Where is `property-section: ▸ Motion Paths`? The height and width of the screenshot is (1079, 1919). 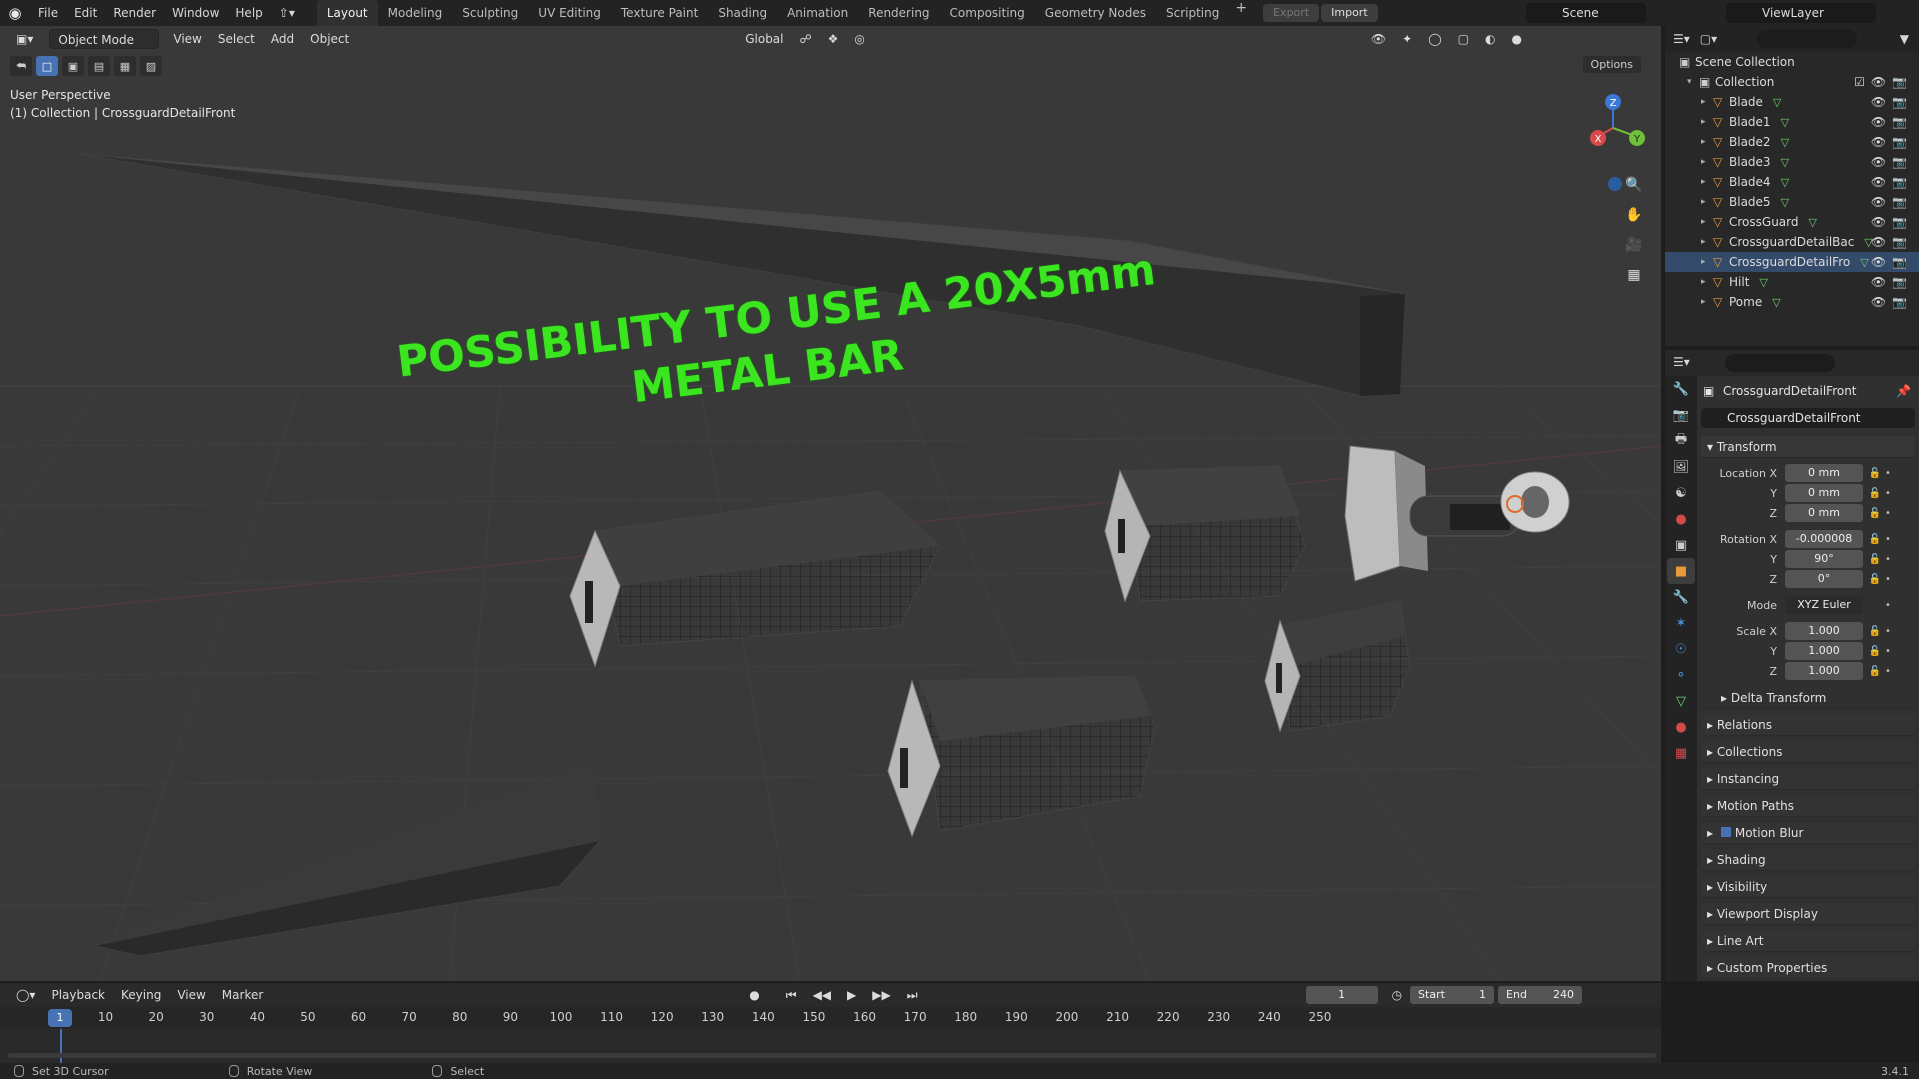
property-section: ▸ Motion Paths is located at coordinates (1808, 806).